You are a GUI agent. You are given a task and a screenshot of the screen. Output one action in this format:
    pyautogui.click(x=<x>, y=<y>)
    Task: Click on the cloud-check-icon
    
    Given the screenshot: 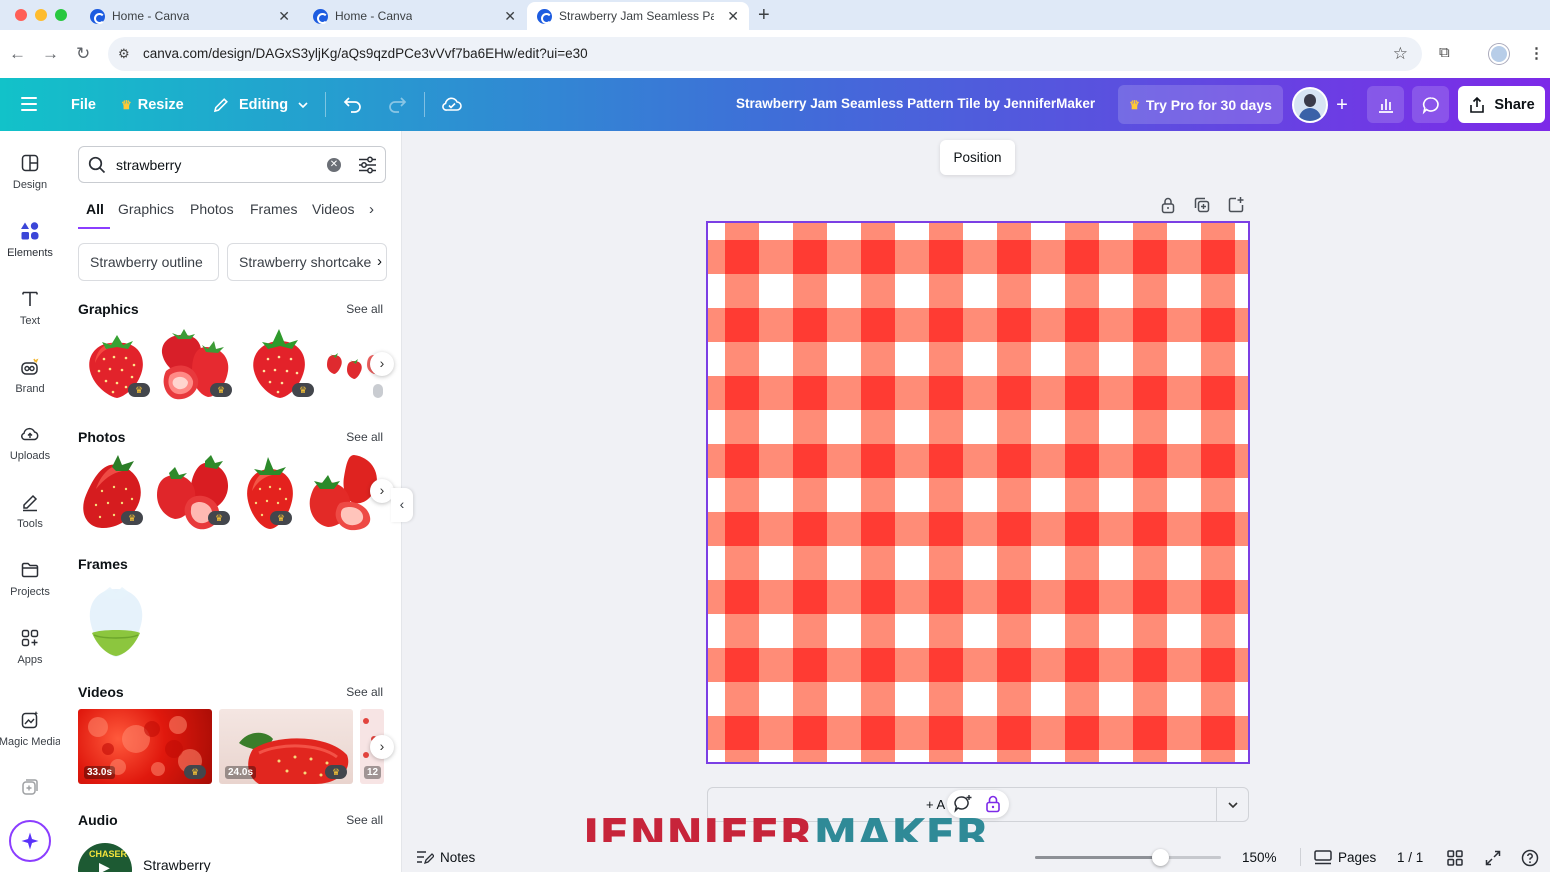 What is the action you would take?
    pyautogui.click(x=452, y=104)
    